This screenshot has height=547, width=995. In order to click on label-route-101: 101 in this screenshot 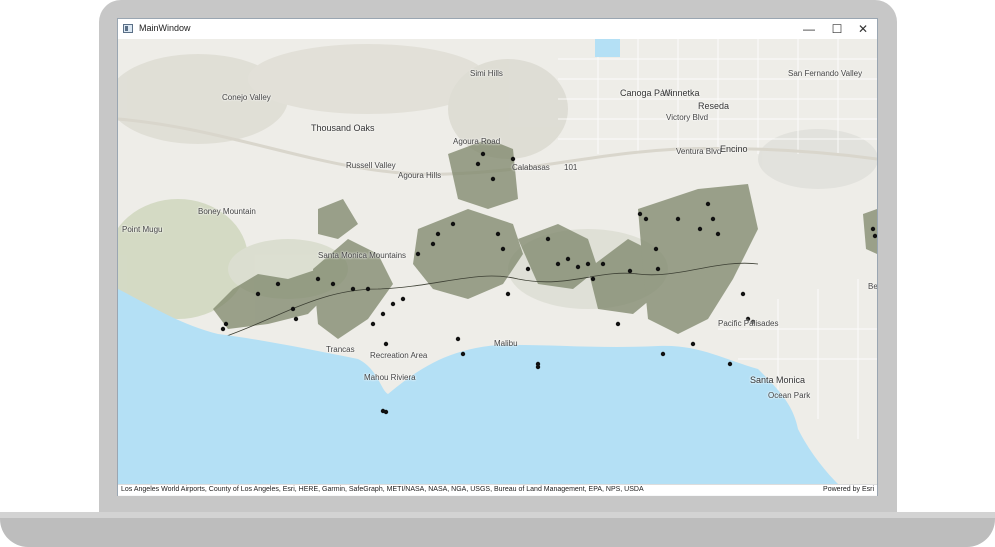, I will do `click(571, 167)`.